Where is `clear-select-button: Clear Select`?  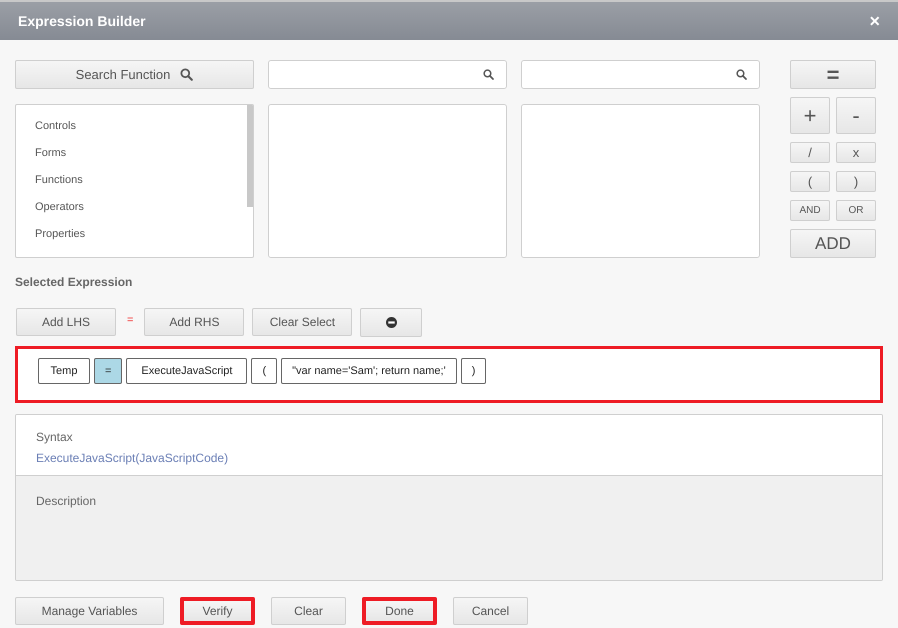 clear-select-button: Clear Select is located at coordinates (302, 322).